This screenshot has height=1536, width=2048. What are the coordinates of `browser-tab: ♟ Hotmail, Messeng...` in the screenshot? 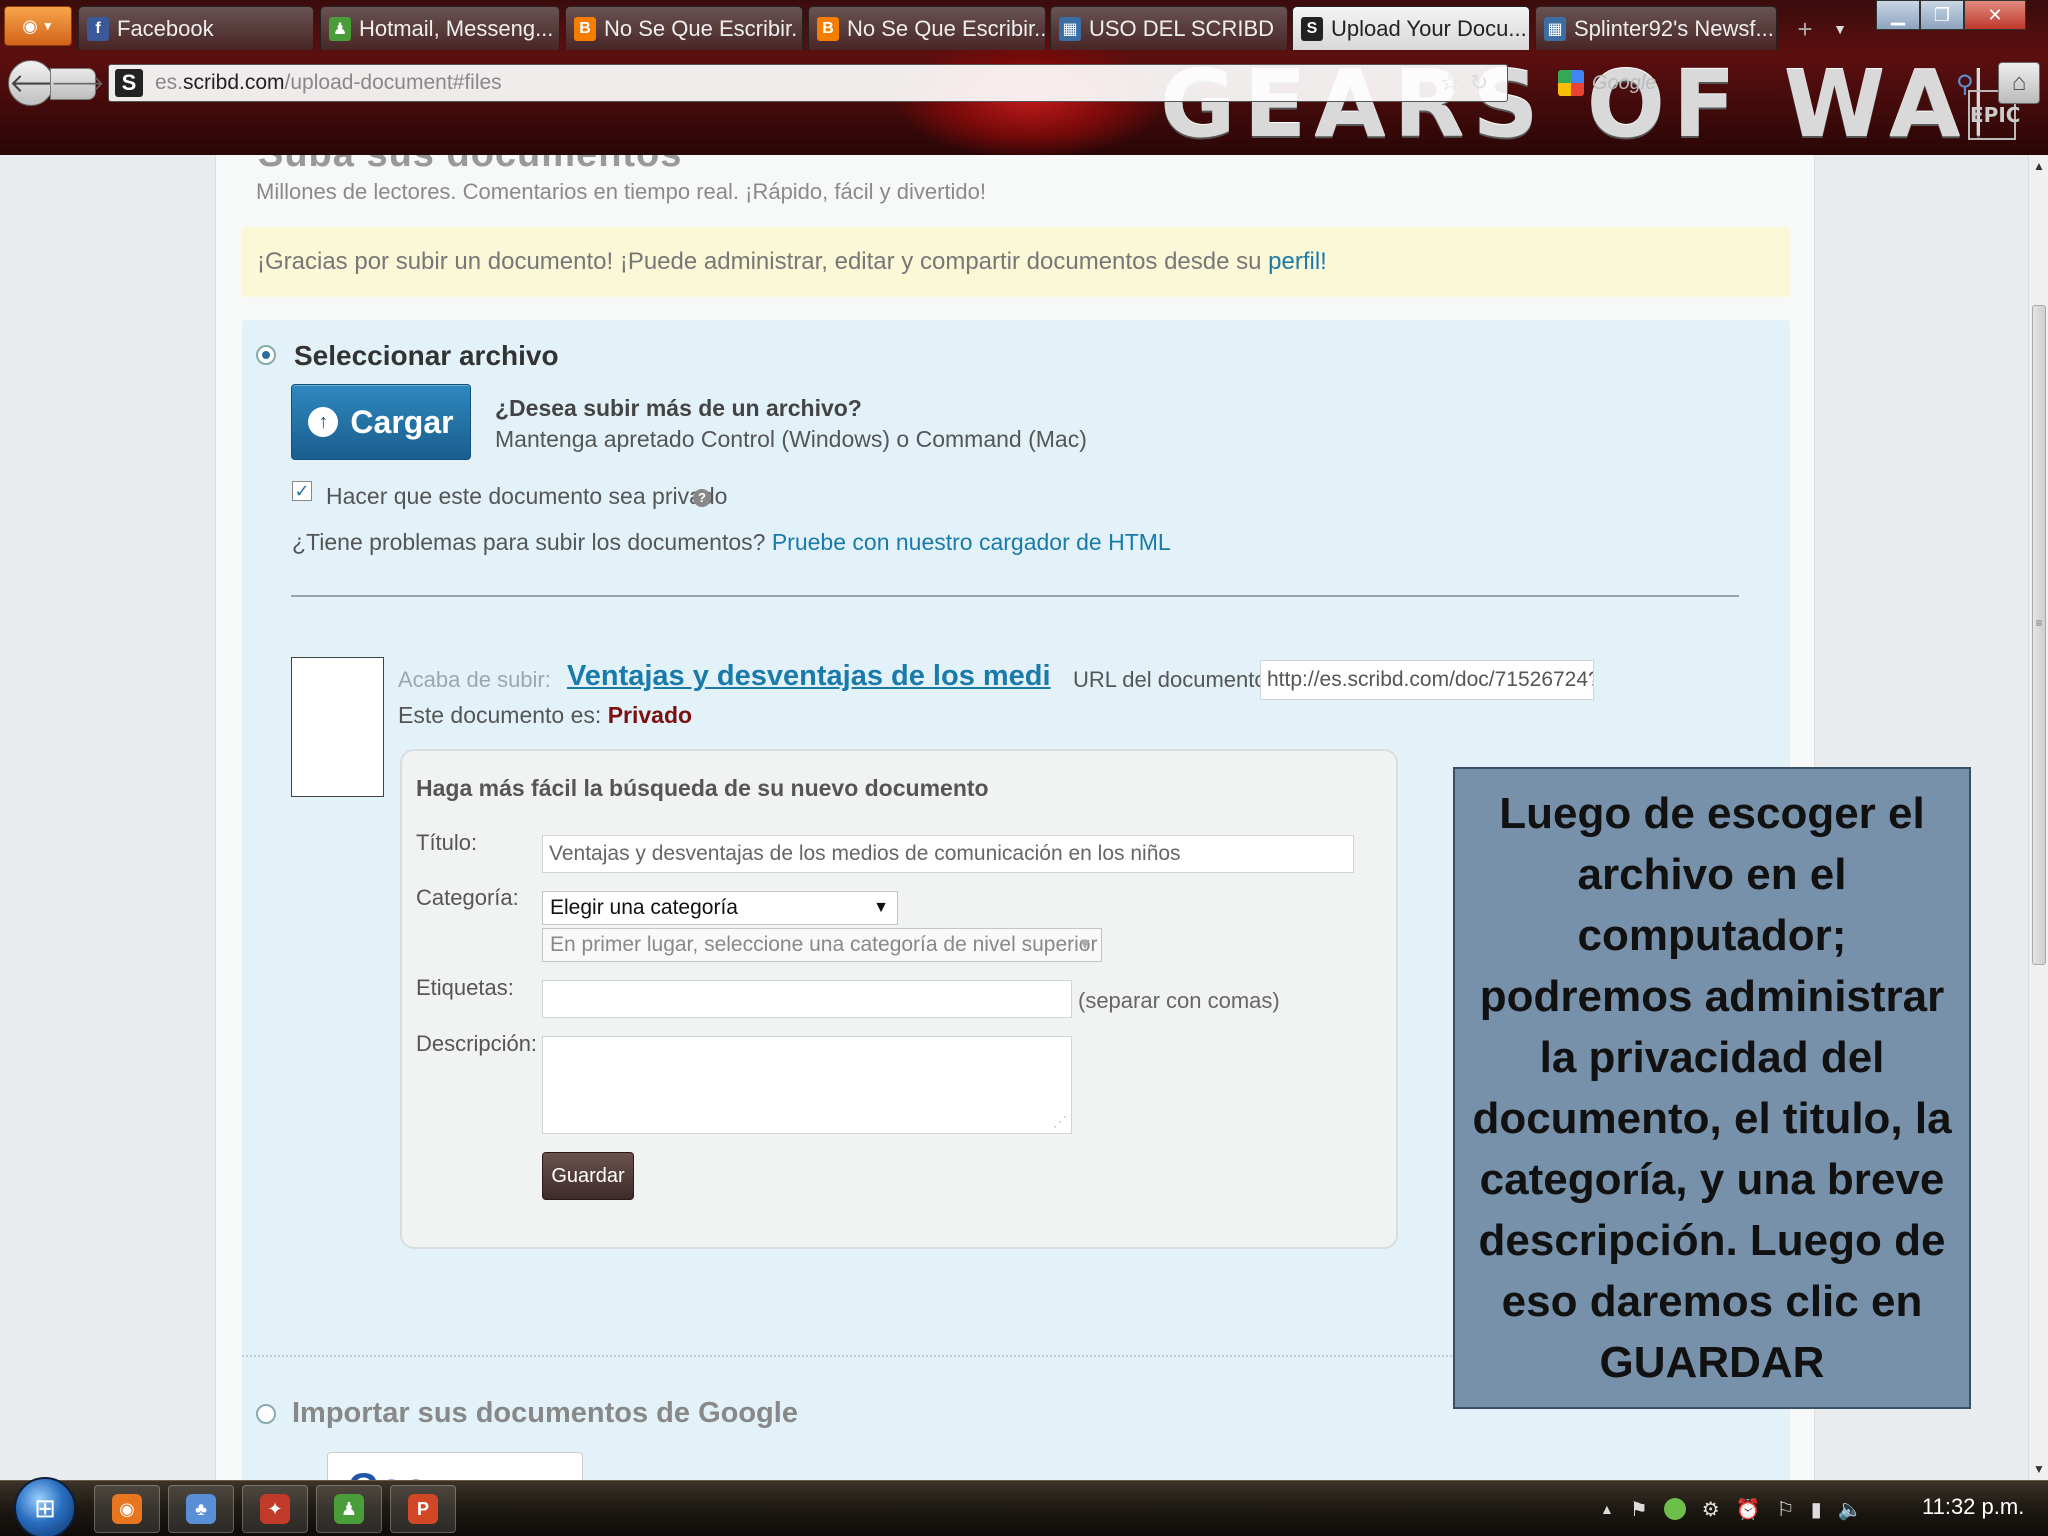 It's located at (440, 28).